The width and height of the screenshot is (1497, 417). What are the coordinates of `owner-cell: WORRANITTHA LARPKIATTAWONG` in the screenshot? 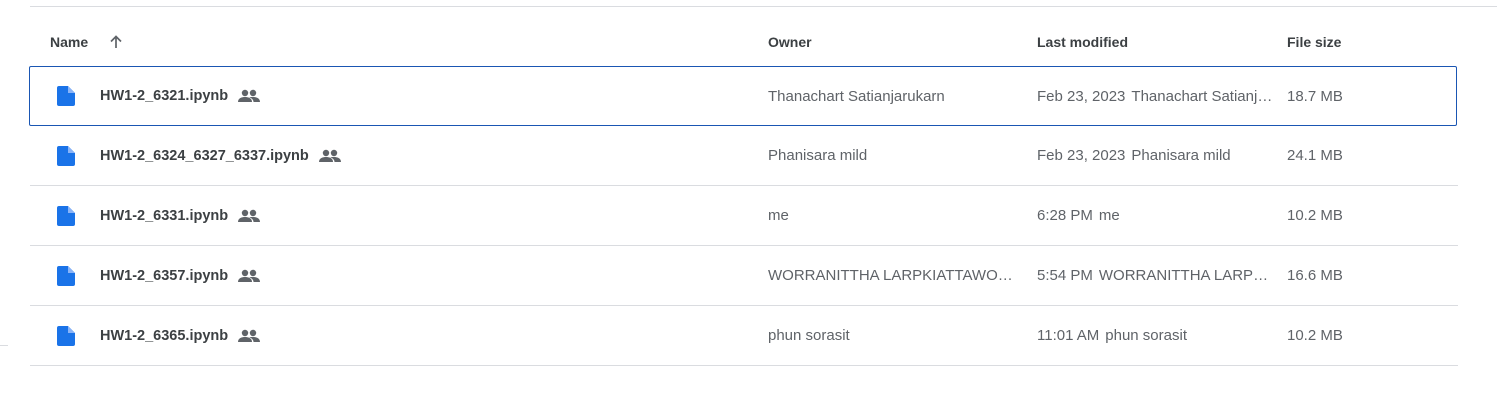 It's located at (894, 275).